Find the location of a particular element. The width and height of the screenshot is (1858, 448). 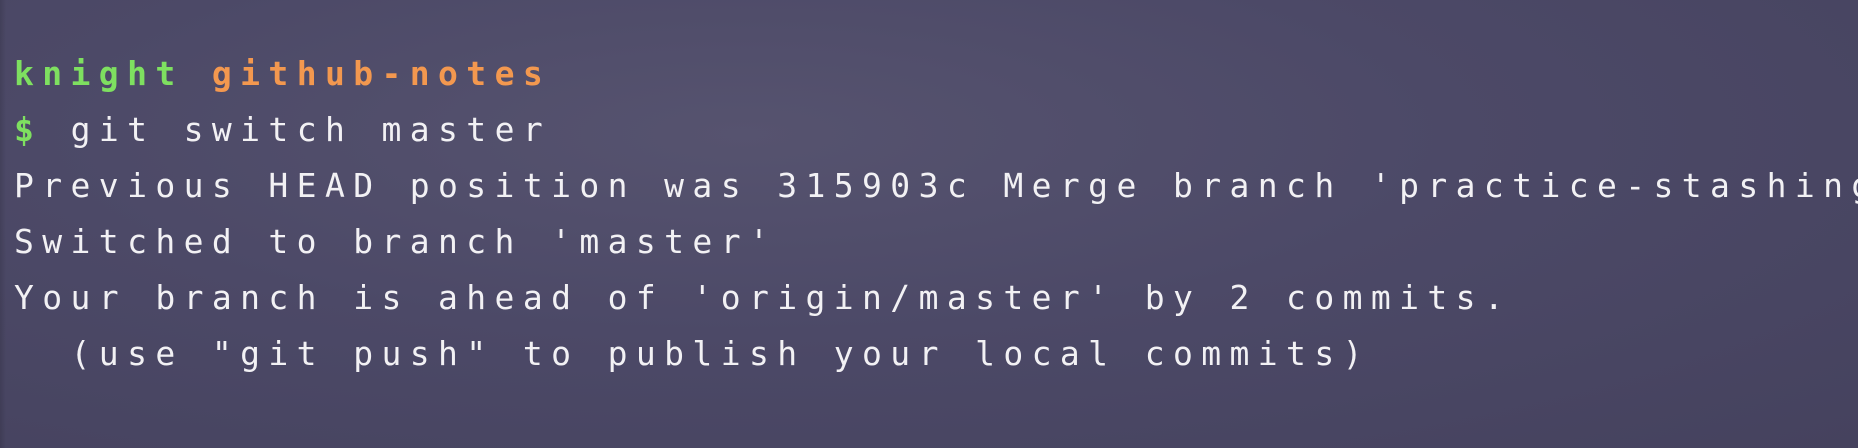

command-line: $ git switch master is located at coordinates (936, 130).